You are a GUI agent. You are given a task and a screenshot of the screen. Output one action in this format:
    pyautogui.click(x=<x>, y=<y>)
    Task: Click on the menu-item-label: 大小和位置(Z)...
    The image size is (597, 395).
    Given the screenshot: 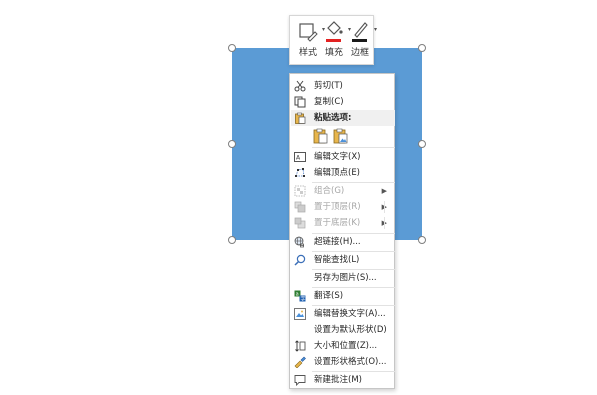 What is the action you would take?
    pyautogui.click(x=346, y=346)
    